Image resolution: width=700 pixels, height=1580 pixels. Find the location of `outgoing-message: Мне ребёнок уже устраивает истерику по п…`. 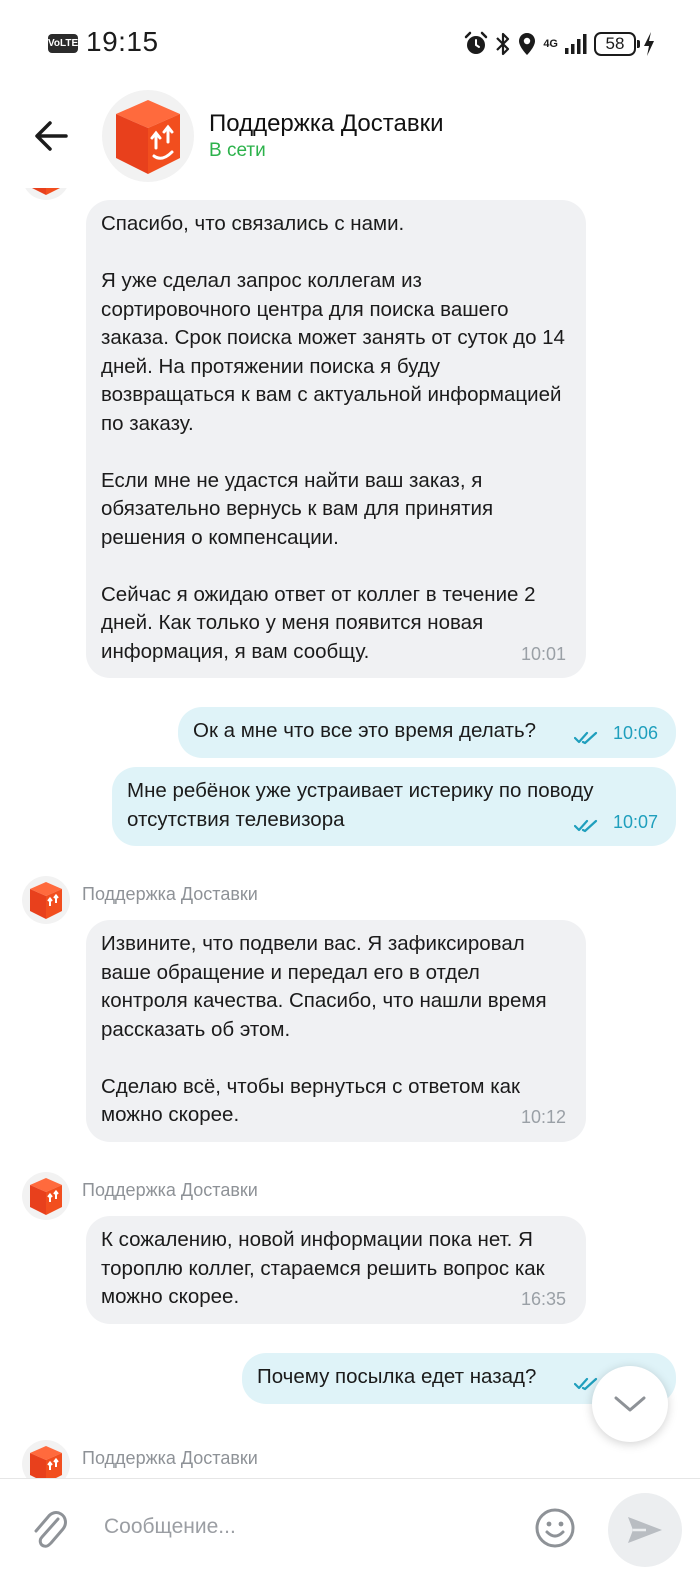

outgoing-message: Мне ребёнок уже устраивает истерику по п… is located at coordinates (394, 806).